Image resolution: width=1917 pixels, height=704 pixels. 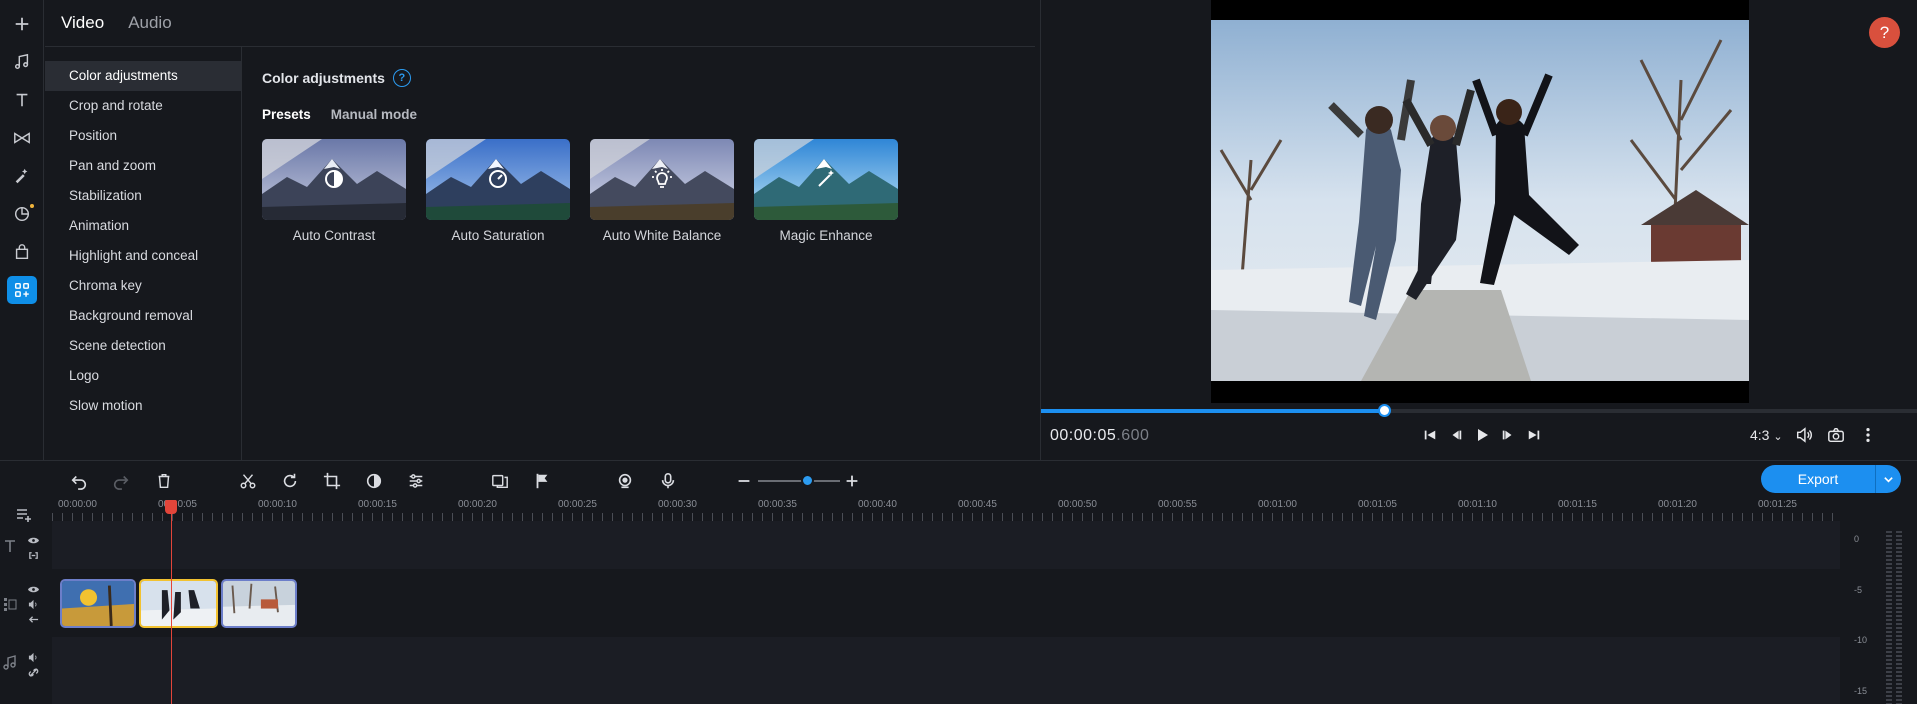 What do you see at coordinates (1534, 435) in the screenshot?
I see `skip-to-end-icon` at bounding box center [1534, 435].